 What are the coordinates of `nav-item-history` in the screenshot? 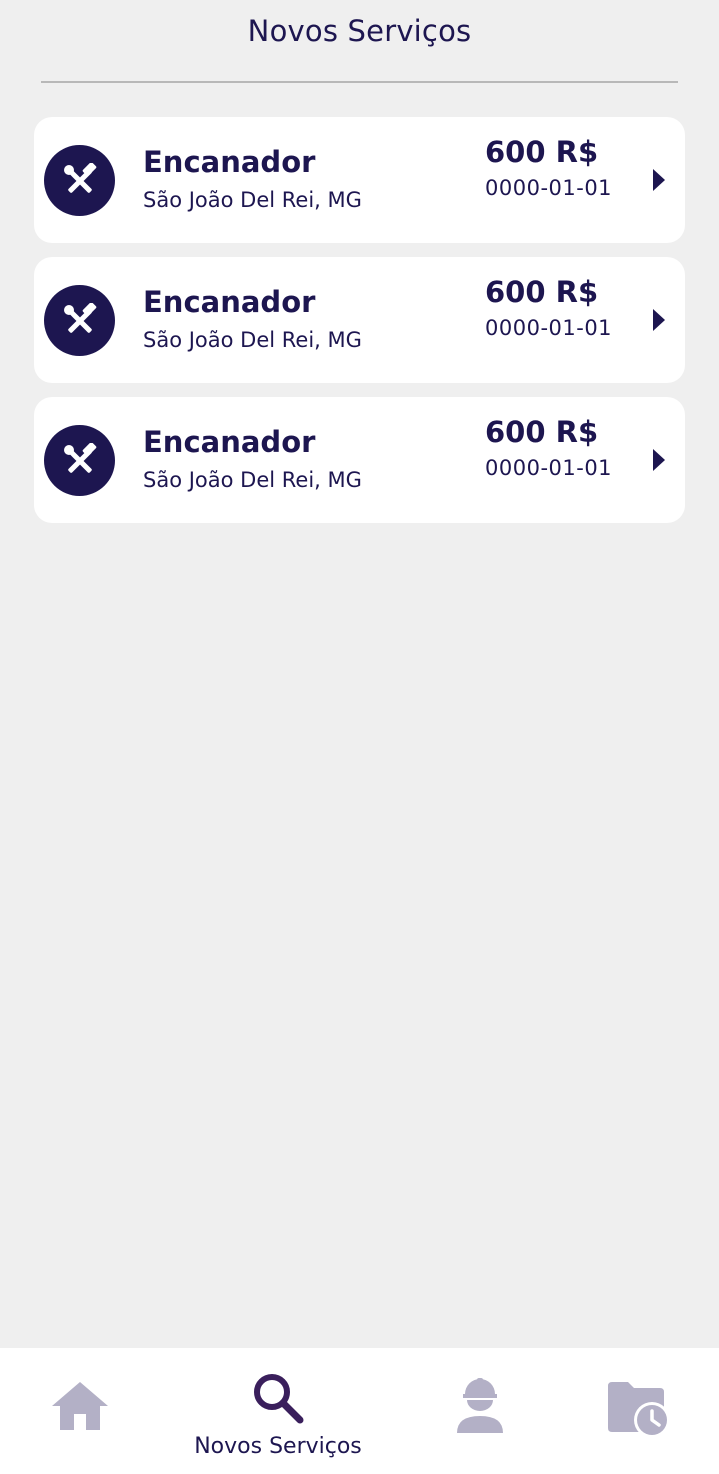 It's located at (638, 1411).